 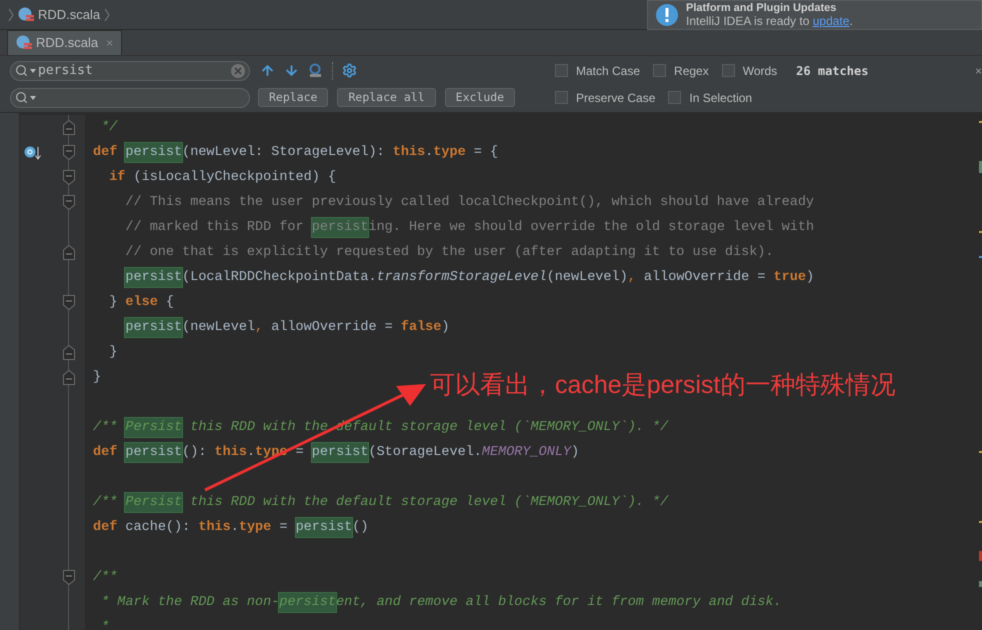 I want to click on replace-button: Replace, so click(x=293, y=97).